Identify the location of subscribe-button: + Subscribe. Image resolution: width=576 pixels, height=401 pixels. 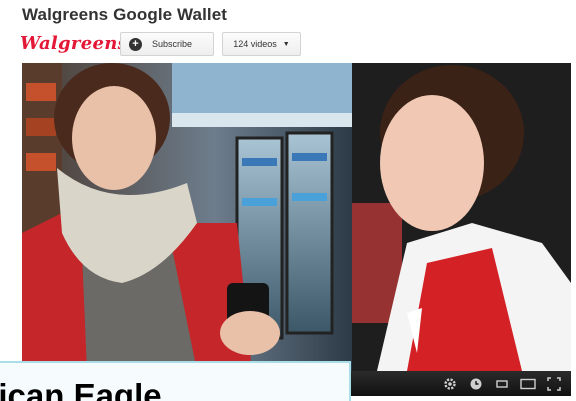
(167, 44).